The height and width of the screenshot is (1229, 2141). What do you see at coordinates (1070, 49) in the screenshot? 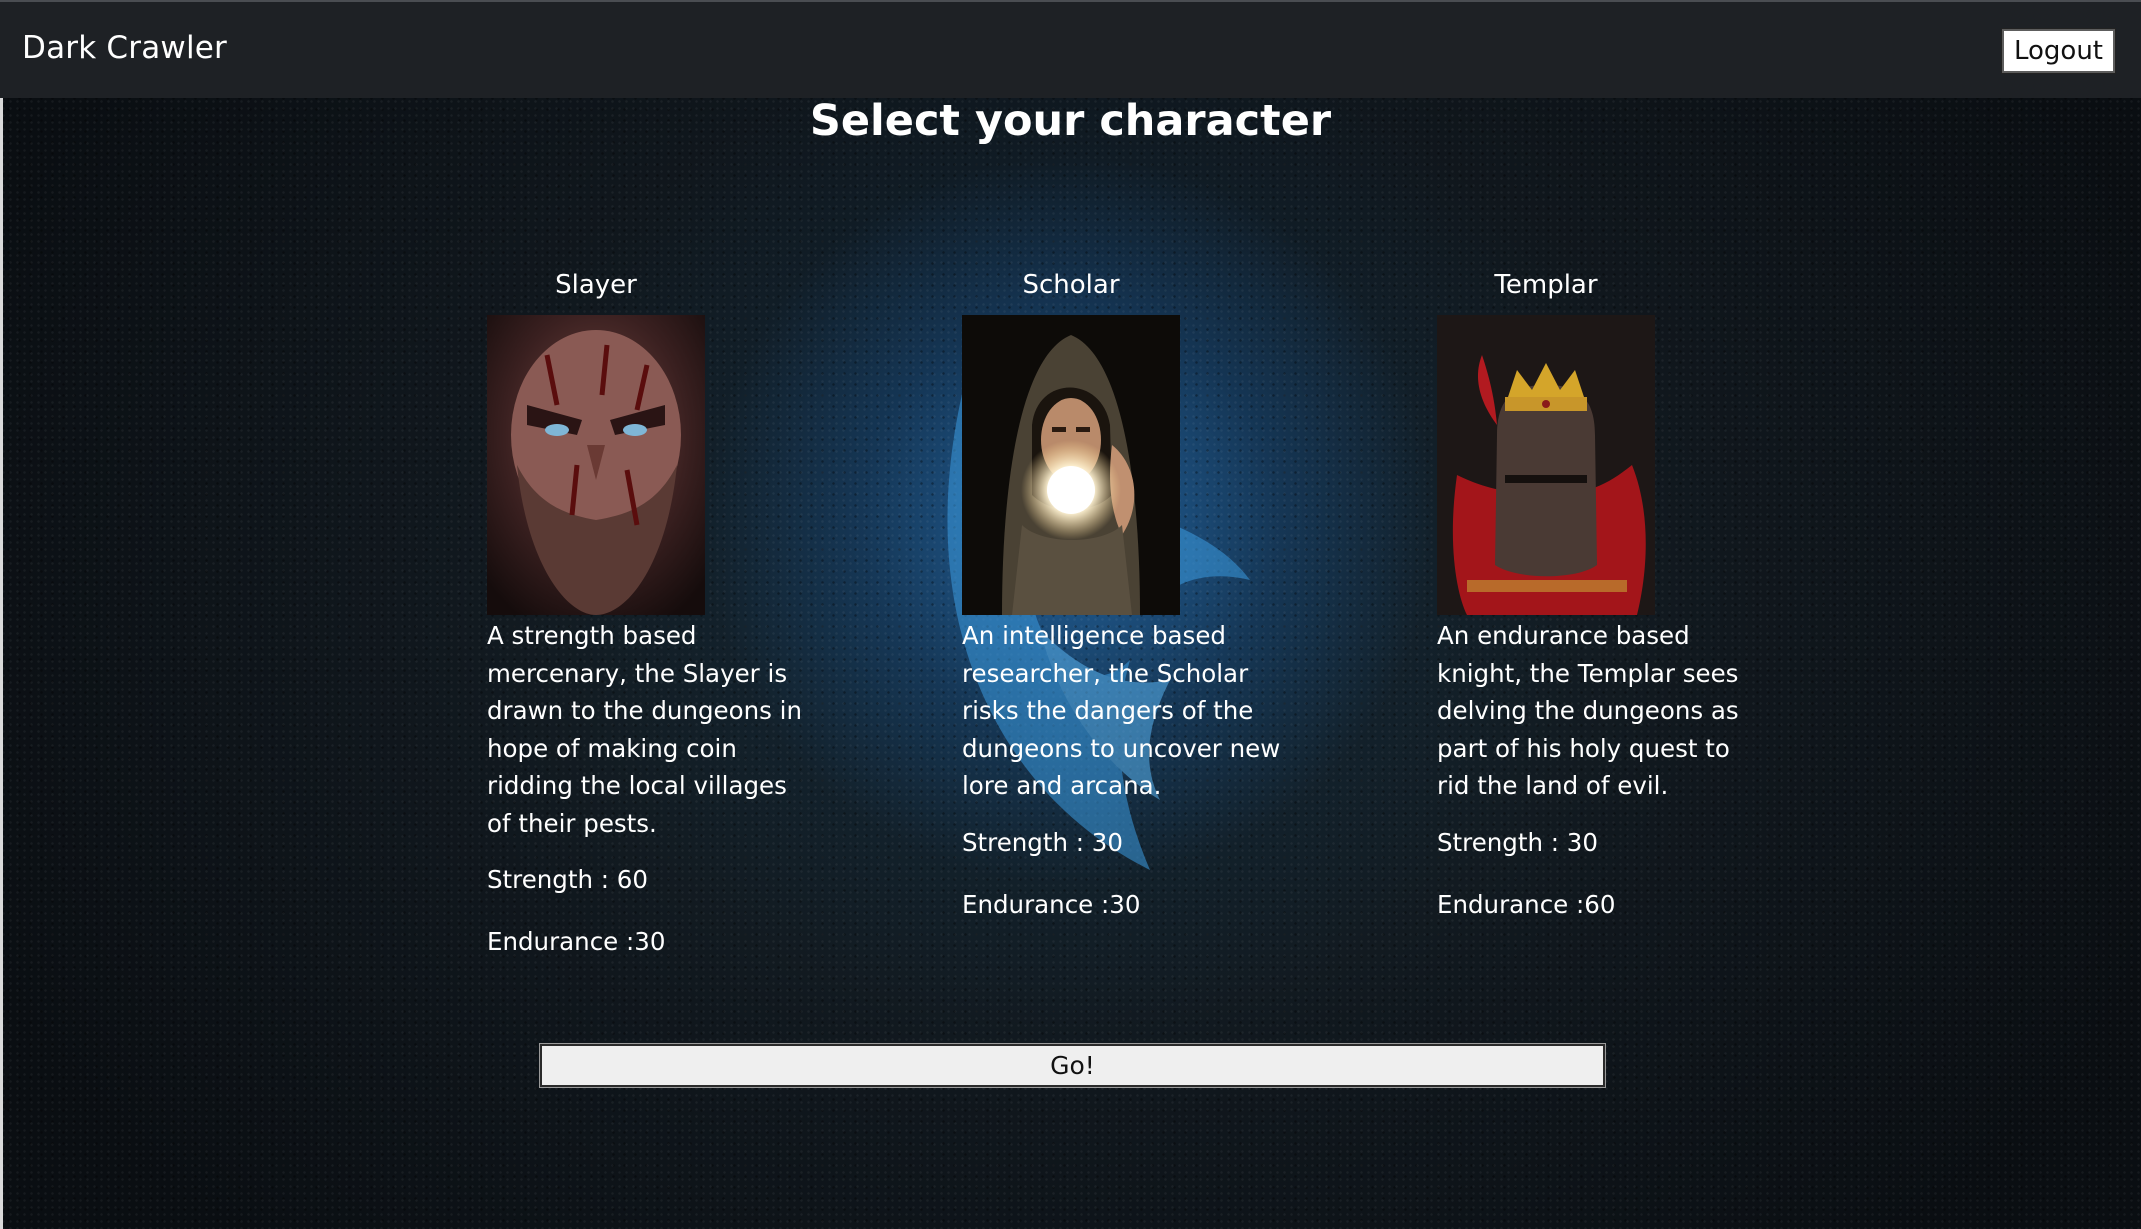
I see `top-navbar: Dark Crawler Logout` at bounding box center [1070, 49].